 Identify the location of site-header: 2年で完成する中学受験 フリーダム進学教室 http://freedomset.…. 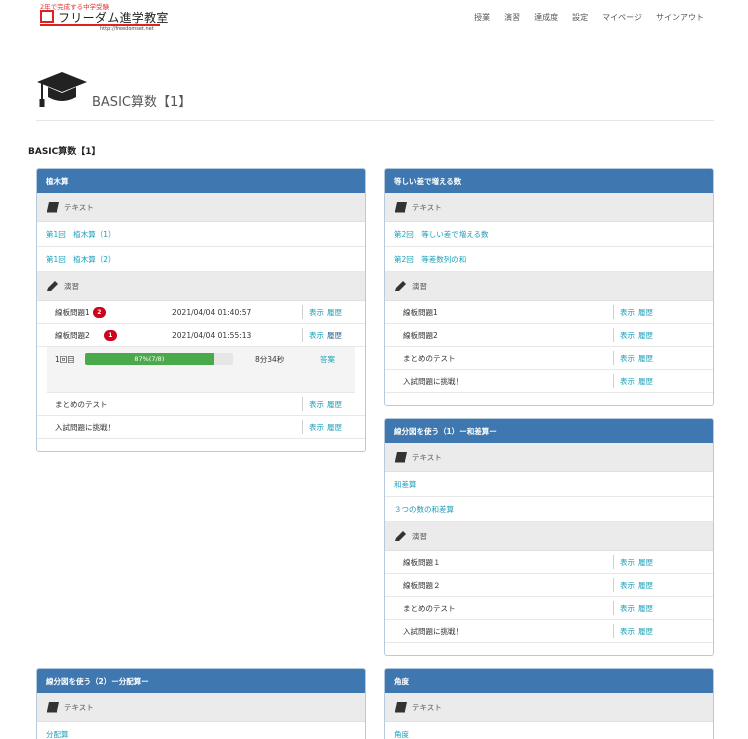
(374, 22).